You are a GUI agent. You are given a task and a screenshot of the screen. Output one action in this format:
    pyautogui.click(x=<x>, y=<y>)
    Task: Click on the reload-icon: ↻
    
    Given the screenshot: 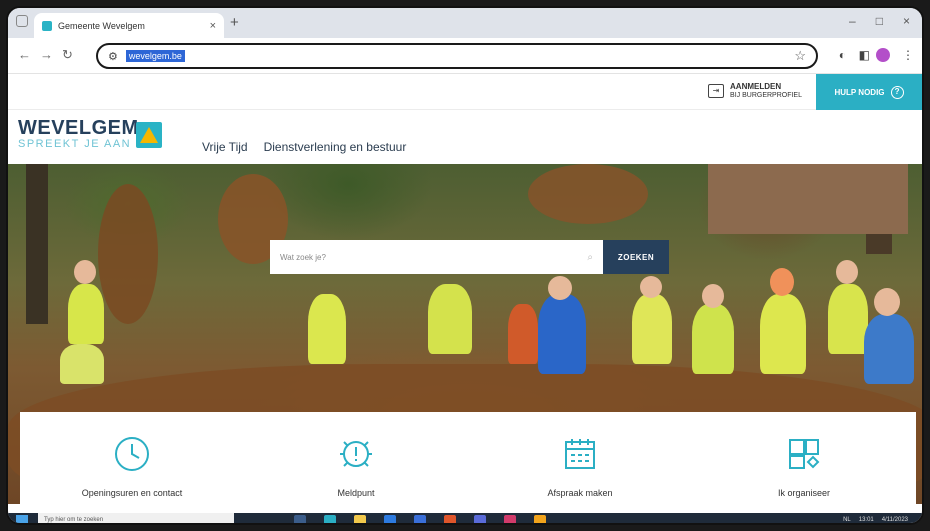 What is the action you would take?
    pyautogui.click(x=67, y=55)
    